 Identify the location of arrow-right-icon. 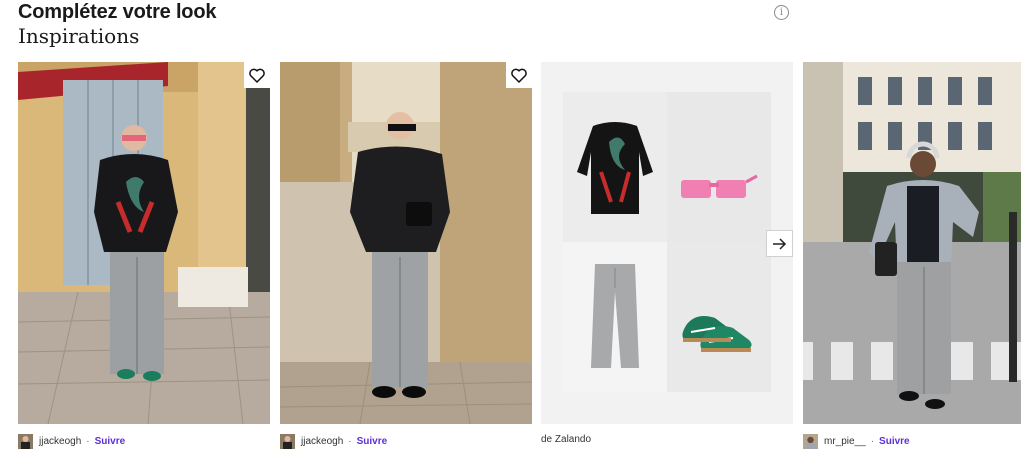
(780, 243).